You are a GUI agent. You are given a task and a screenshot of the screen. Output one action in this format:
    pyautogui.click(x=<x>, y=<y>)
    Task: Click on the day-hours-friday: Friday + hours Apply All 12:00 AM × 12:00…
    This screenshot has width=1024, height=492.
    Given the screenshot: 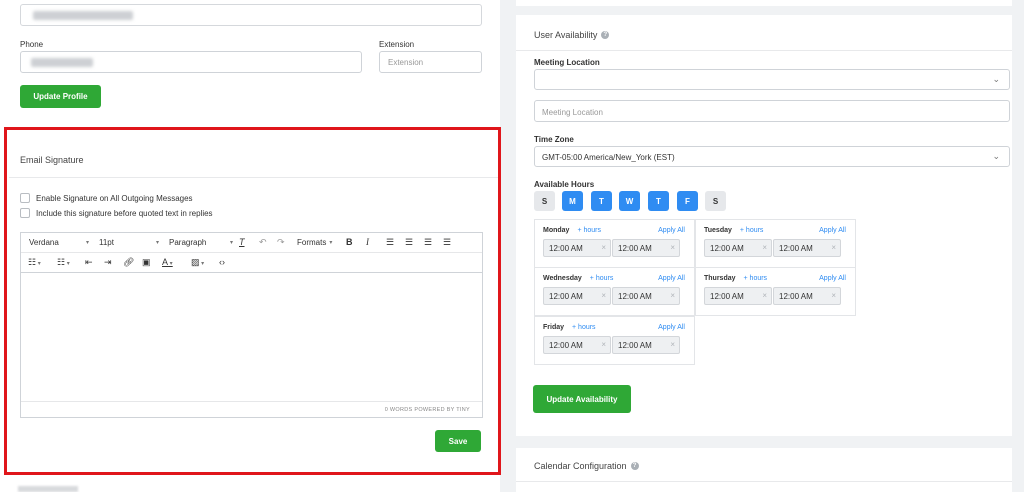 What is the action you would take?
    pyautogui.click(x=614, y=340)
    